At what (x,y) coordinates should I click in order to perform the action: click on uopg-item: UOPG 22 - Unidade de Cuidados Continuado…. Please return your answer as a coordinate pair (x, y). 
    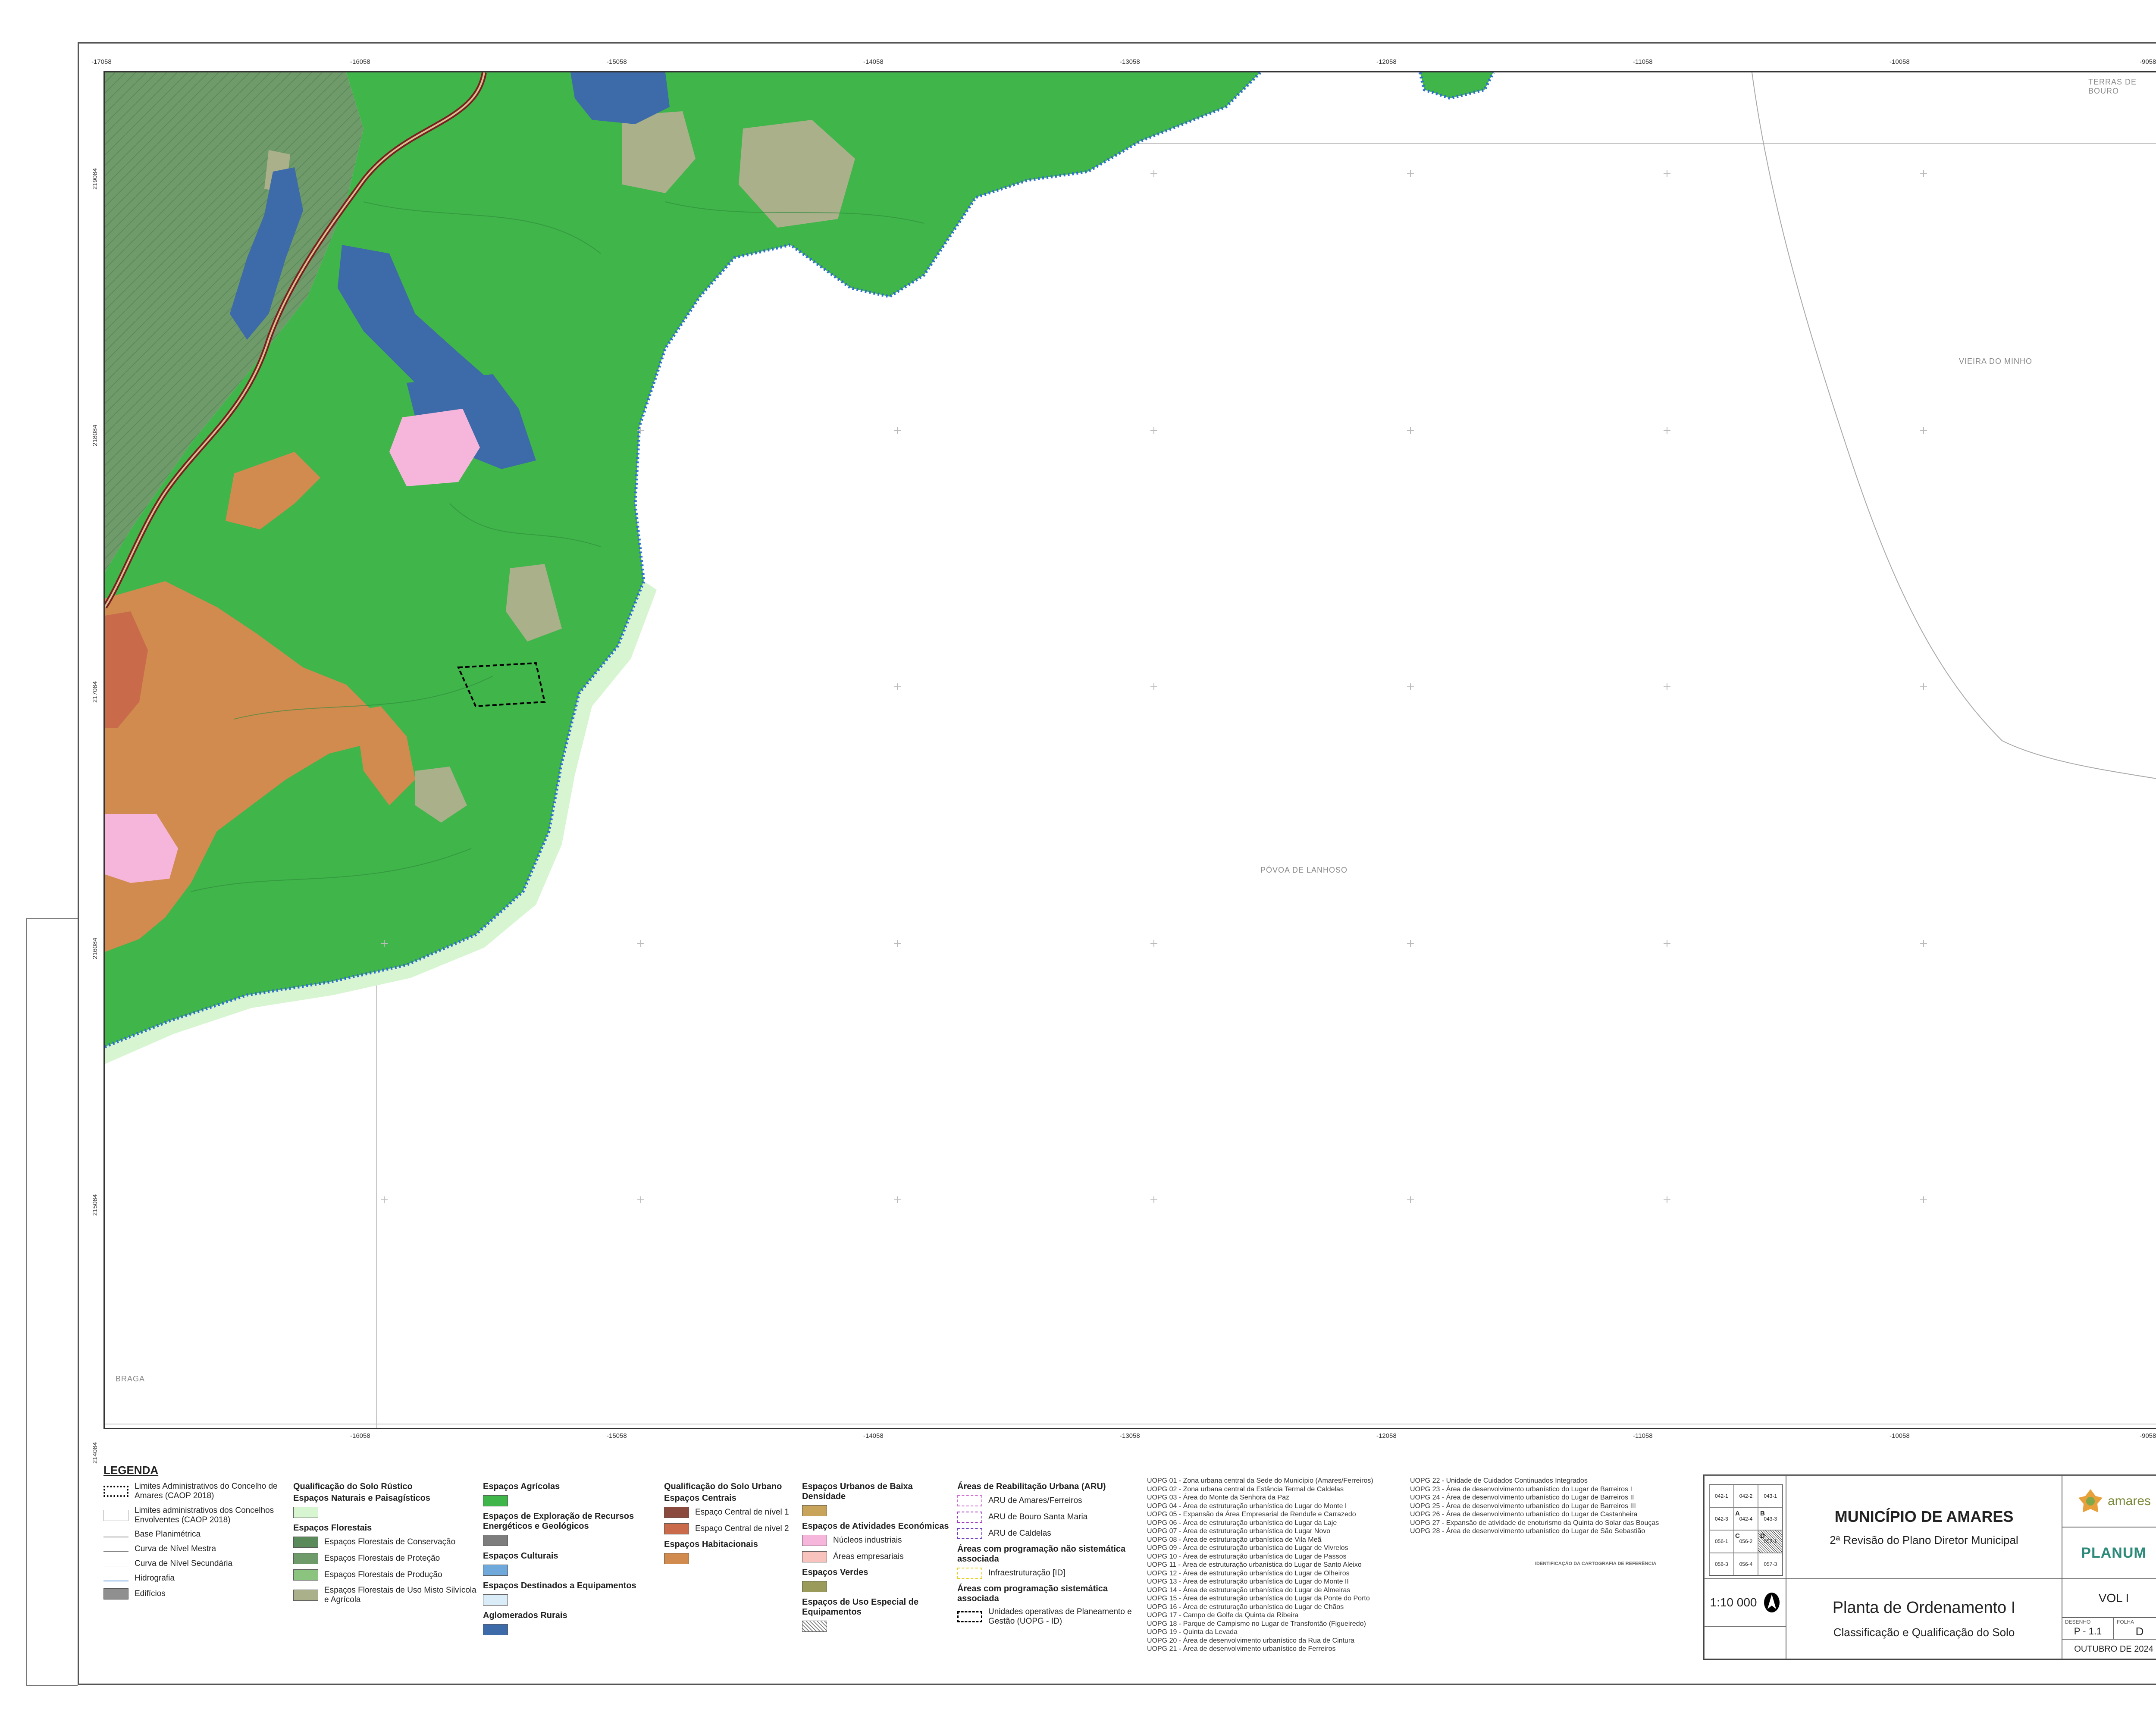
    Looking at the image, I should click on (1499, 1480).